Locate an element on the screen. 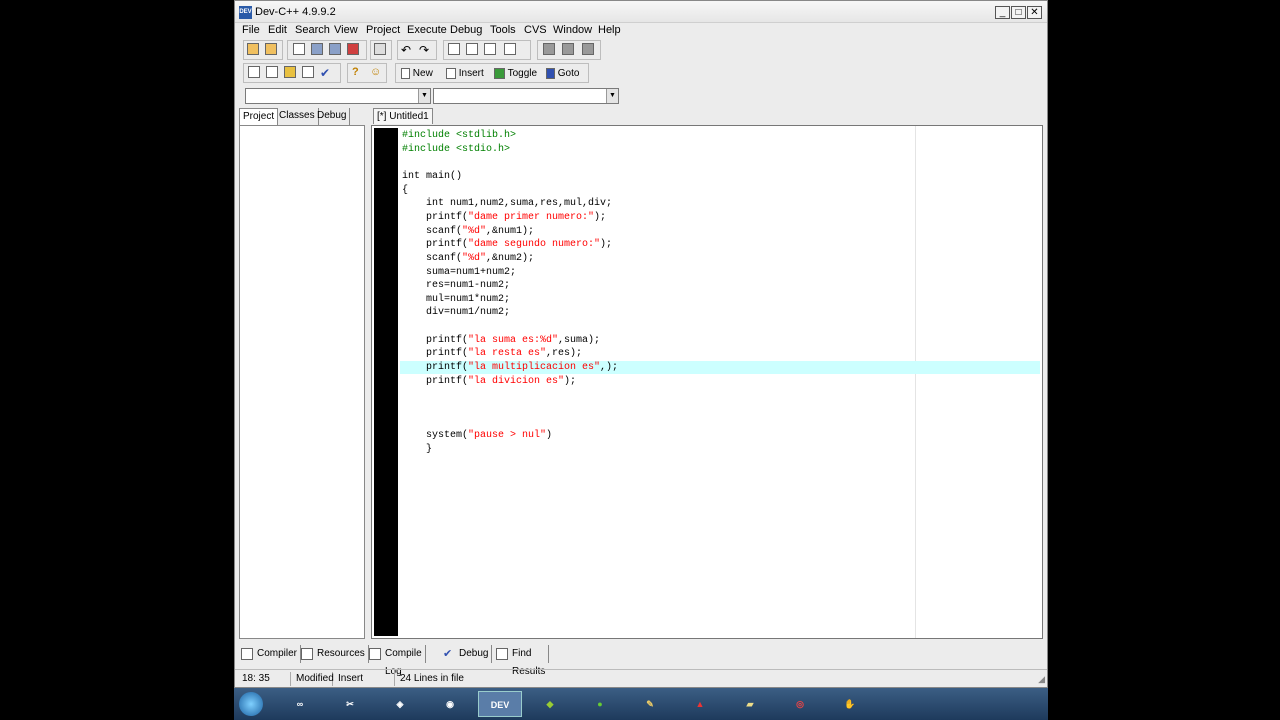 The image size is (1280, 720). close-button: ✕ is located at coordinates (1034, 12).